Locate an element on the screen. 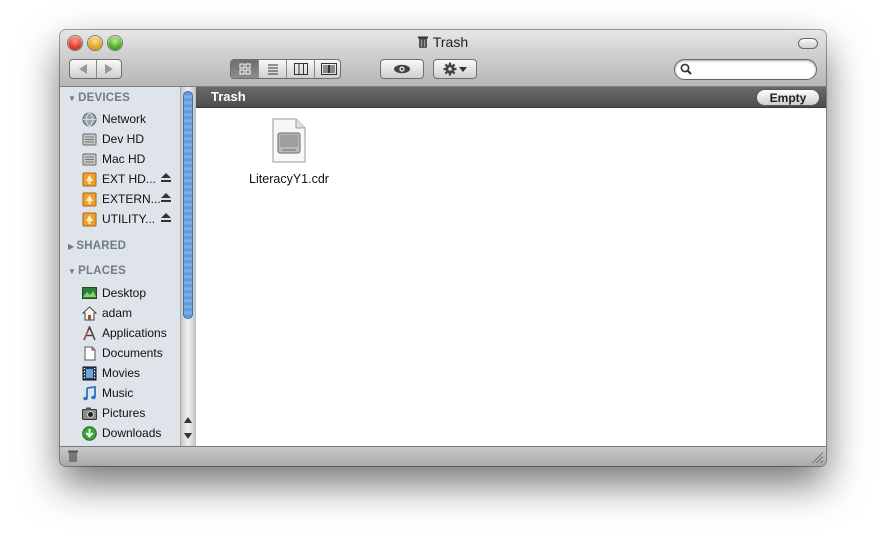 The width and height of the screenshot is (886, 556). sidebar-item-label: Applications is located at coordinates (134, 333).